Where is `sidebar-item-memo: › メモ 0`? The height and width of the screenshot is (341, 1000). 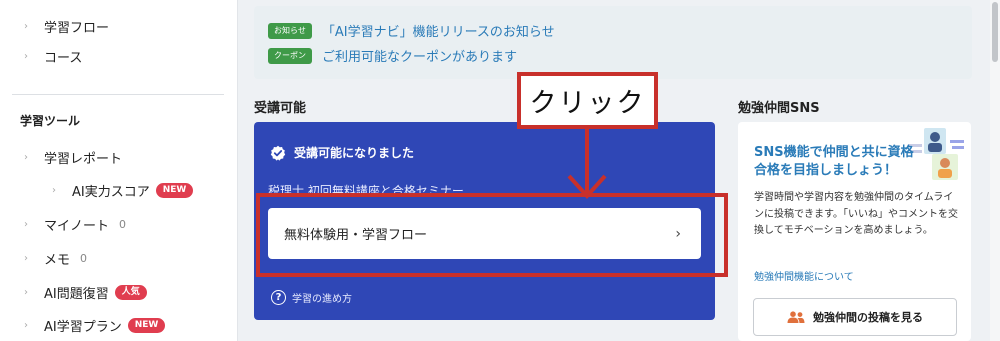 sidebar-item-memo: › メモ 0 is located at coordinates (55, 258).